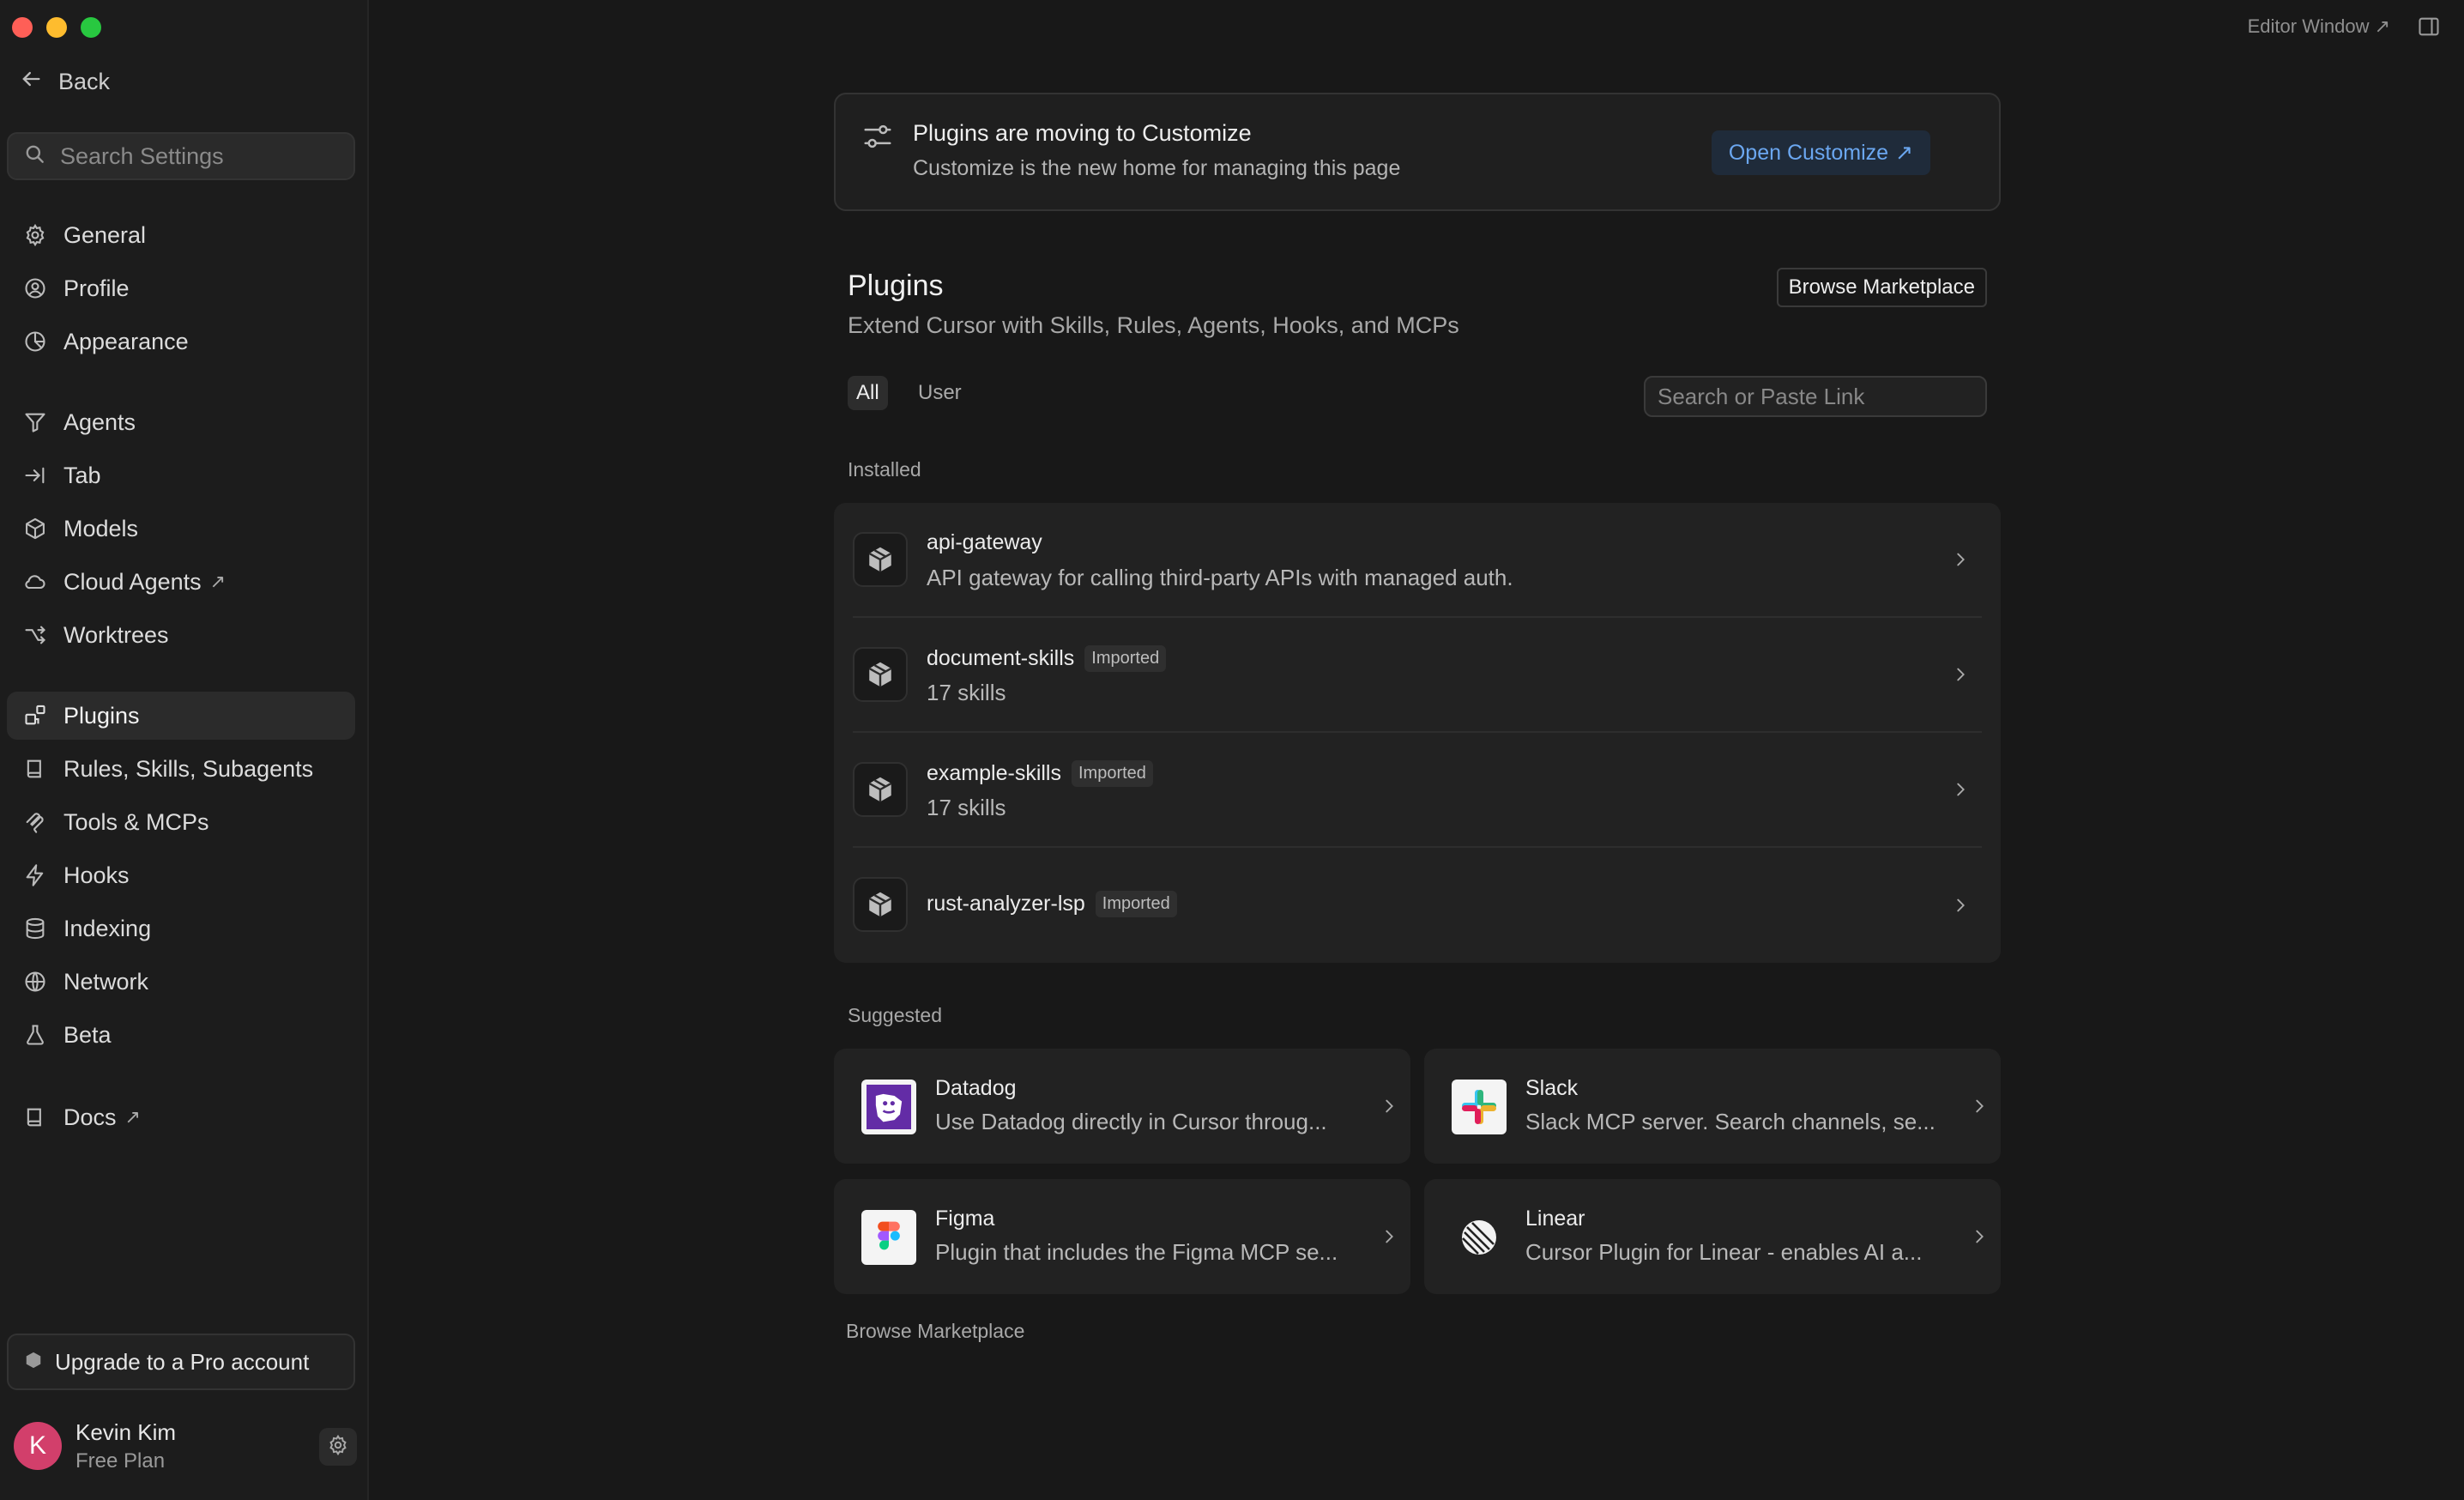  Describe the element at coordinates (35, 288) in the screenshot. I see `user-circle-icon` at that location.